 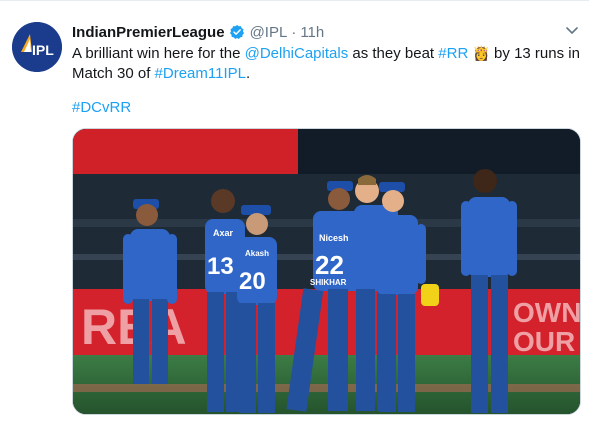 What do you see at coordinates (544, 341) in the screenshot?
I see `board-text-right-bottom: OUR` at bounding box center [544, 341].